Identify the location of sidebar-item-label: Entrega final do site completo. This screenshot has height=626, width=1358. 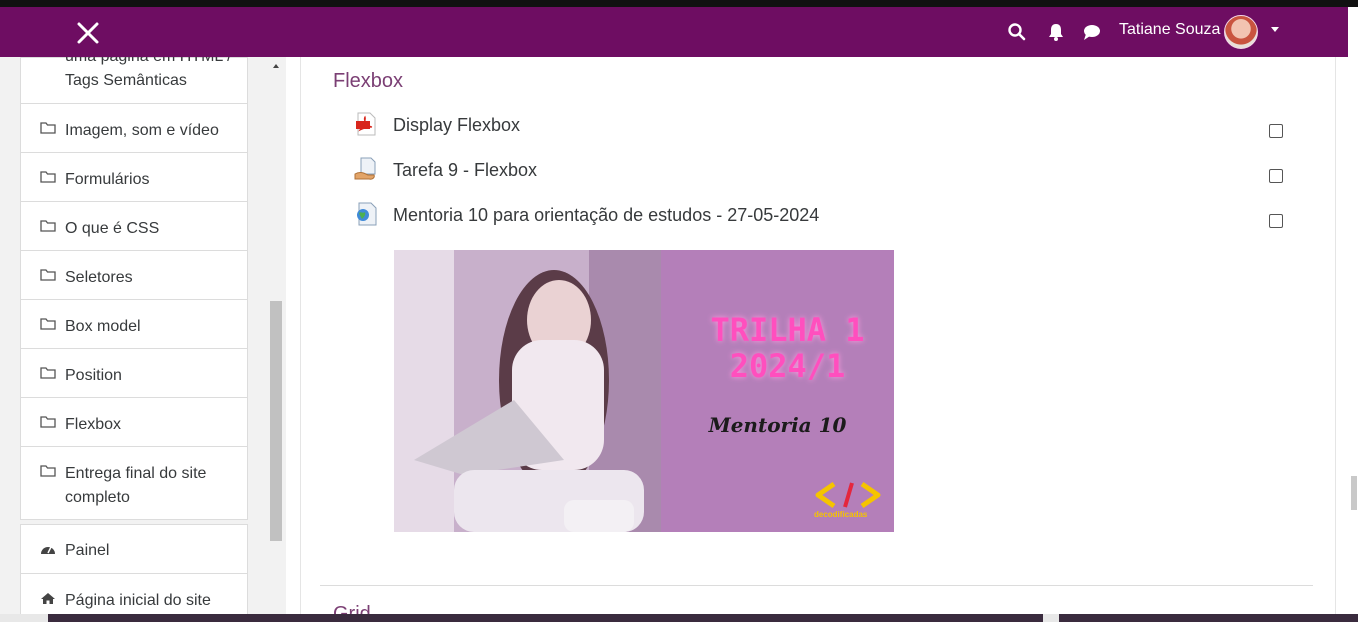
(136, 485).